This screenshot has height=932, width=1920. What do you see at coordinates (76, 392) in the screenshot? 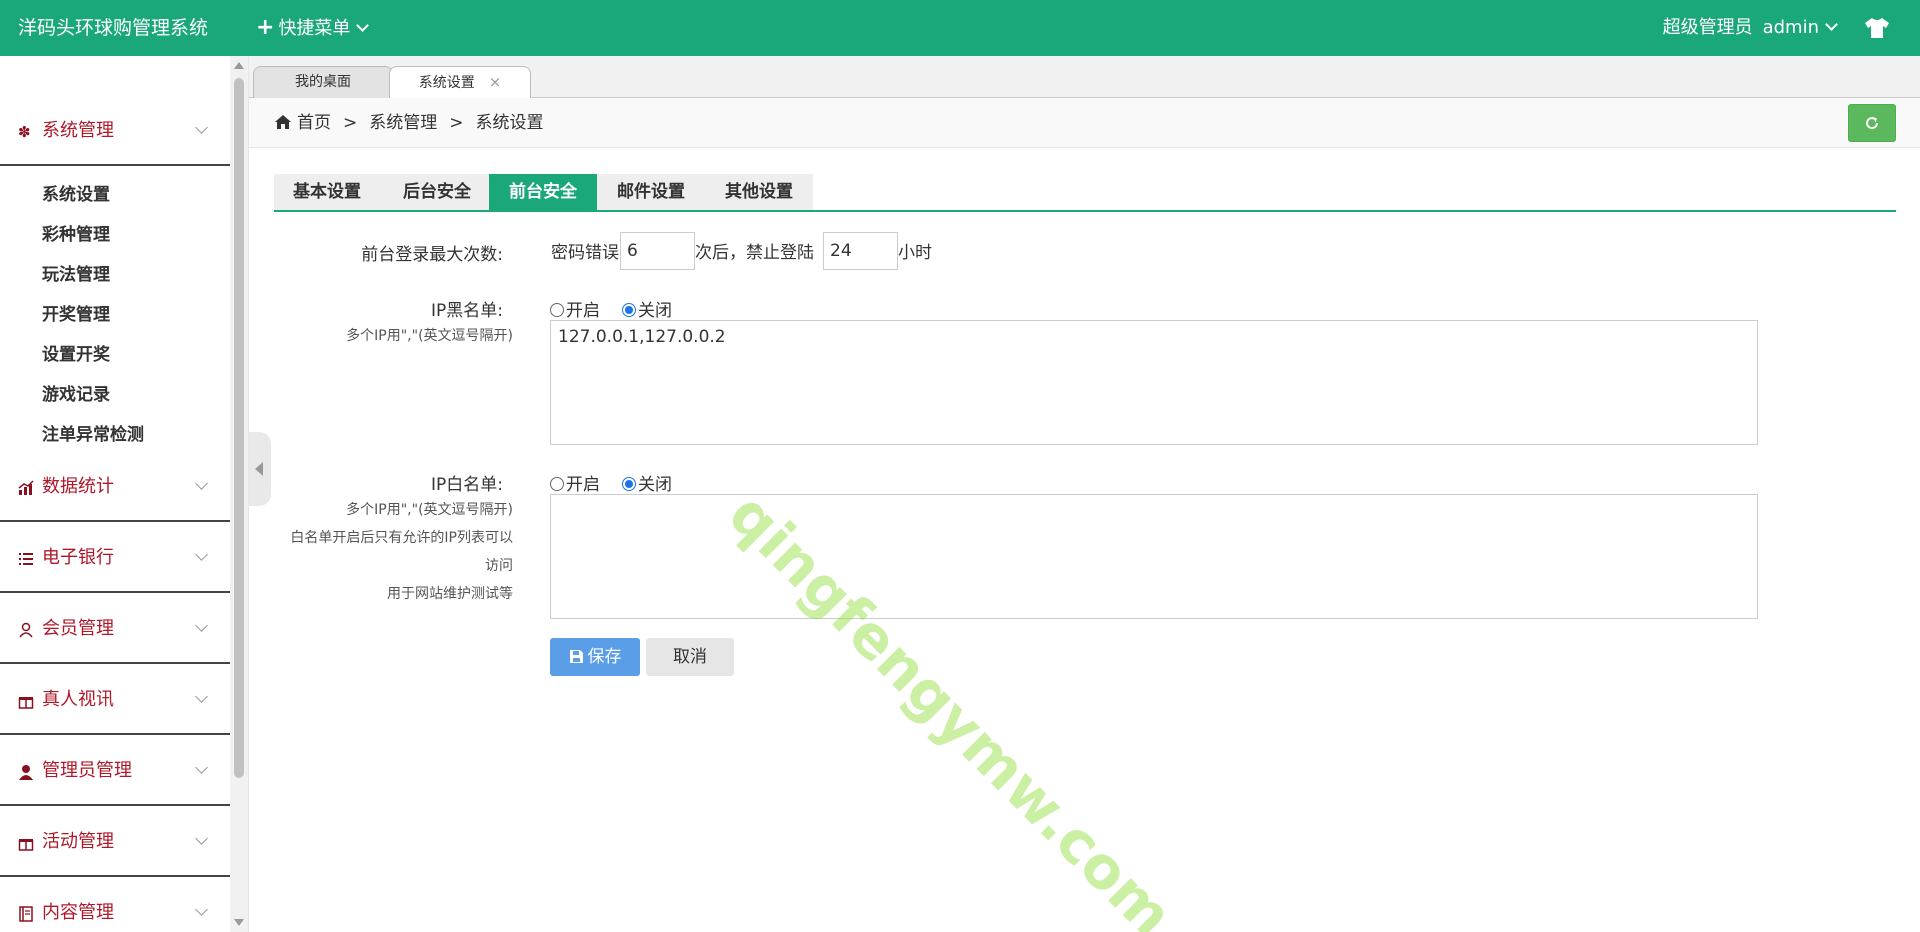
I see `sidebar-item-game-records: 游戏记录` at bounding box center [76, 392].